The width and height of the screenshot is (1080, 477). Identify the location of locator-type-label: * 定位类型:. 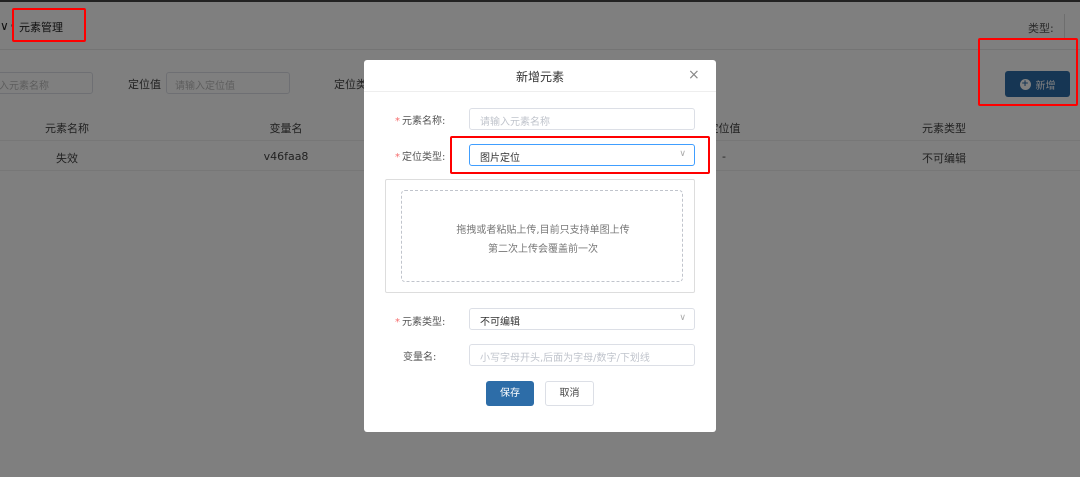
(420, 155).